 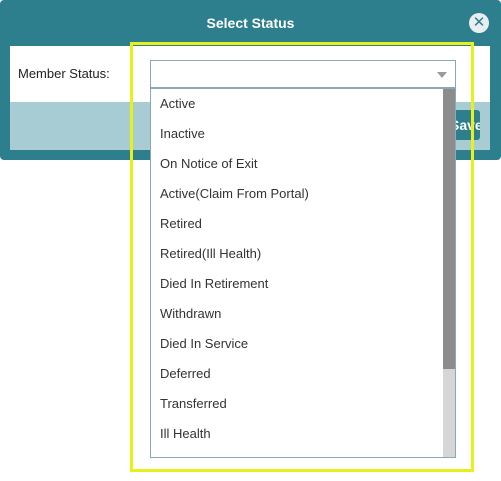 What do you see at coordinates (297, 344) in the screenshot?
I see `dropdown-option: Died In Service` at bounding box center [297, 344].